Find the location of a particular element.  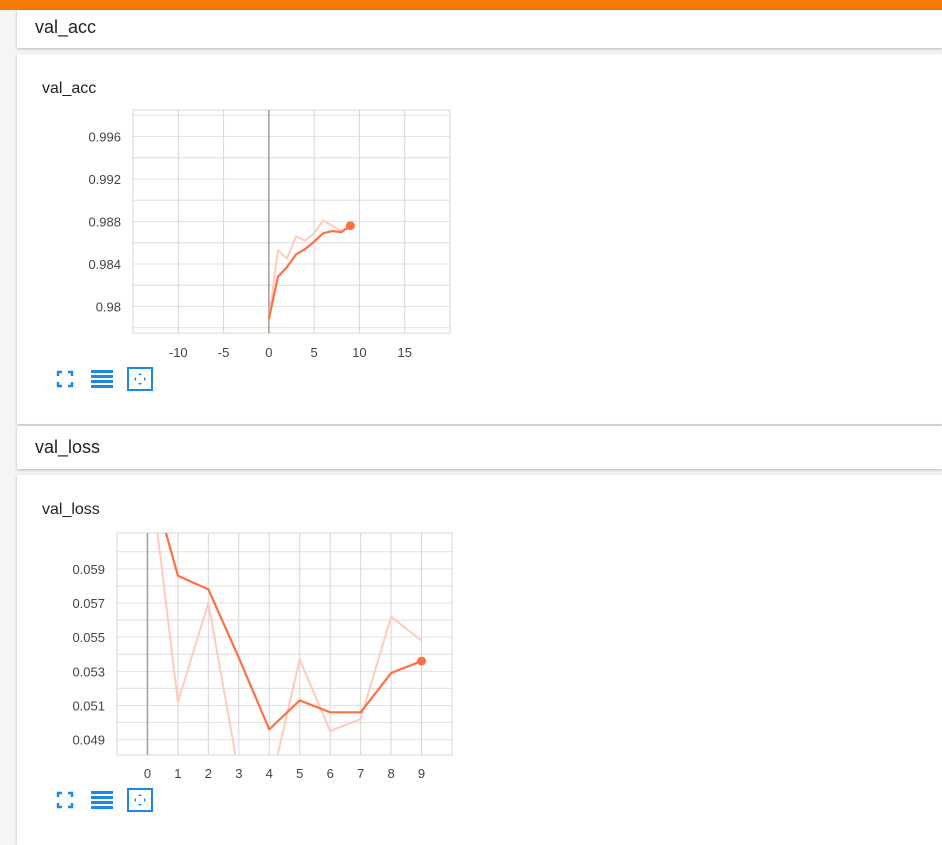

x-tick-label: 2 is located at coordinates (208, 773).